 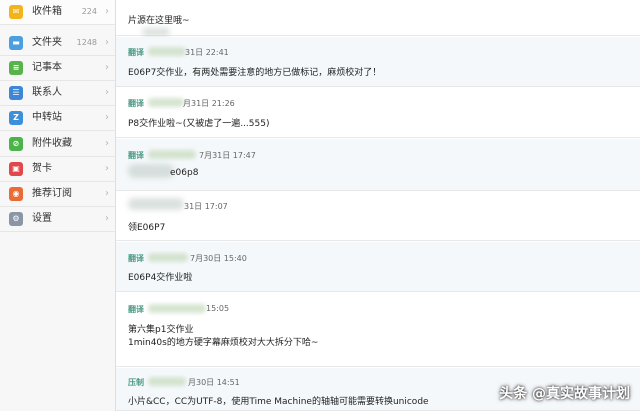 I want to click on message-preview: E06P4交作业啦, so click(x=160, y=278).